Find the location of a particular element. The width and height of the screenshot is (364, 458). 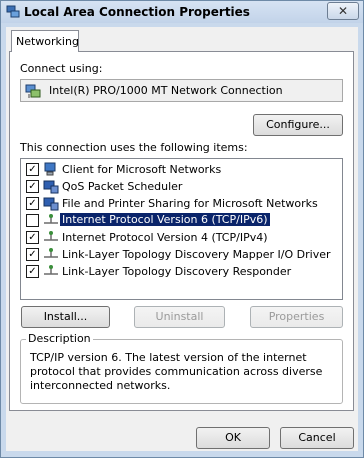

ok-button: OK is located at coordinates (233, 438).